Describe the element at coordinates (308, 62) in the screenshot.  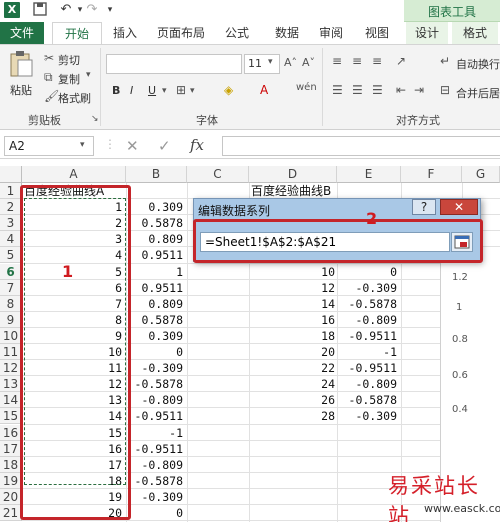
I see `shrink-font-icon: A˅` at that location.